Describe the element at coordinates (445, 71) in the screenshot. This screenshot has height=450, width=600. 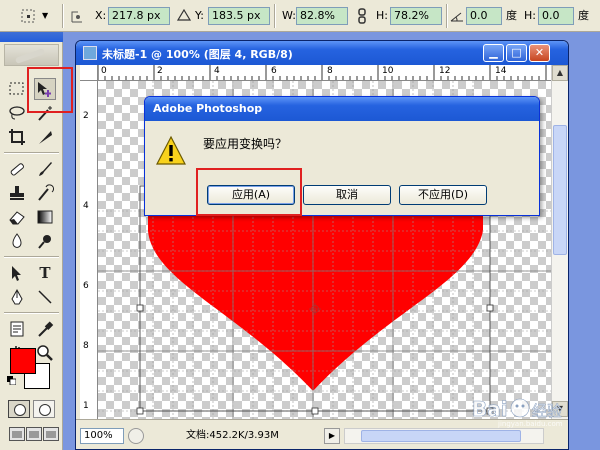
I see `ruler-label: 12` at that location.